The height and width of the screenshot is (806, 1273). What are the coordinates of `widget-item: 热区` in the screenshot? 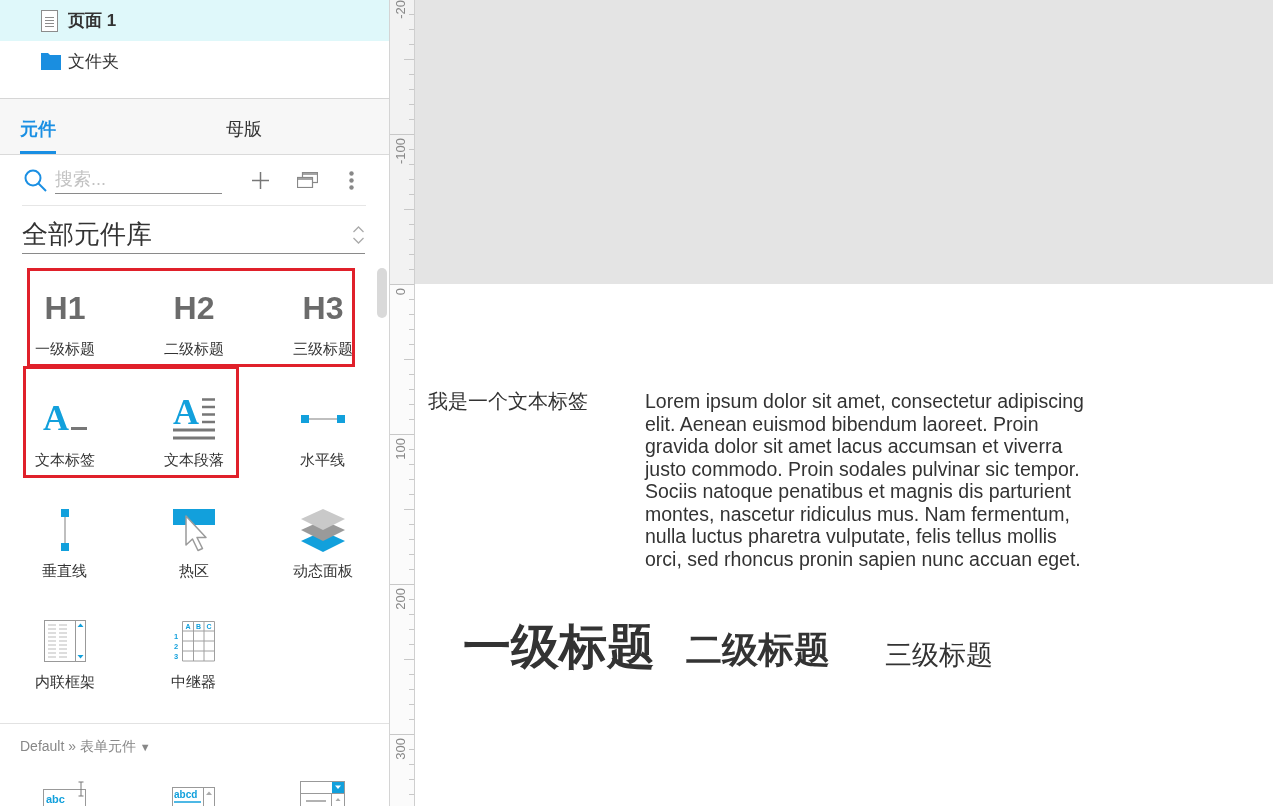 It's located at (193, 544).